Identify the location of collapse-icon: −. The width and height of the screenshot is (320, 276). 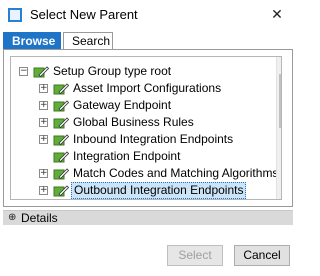
(23, 71).